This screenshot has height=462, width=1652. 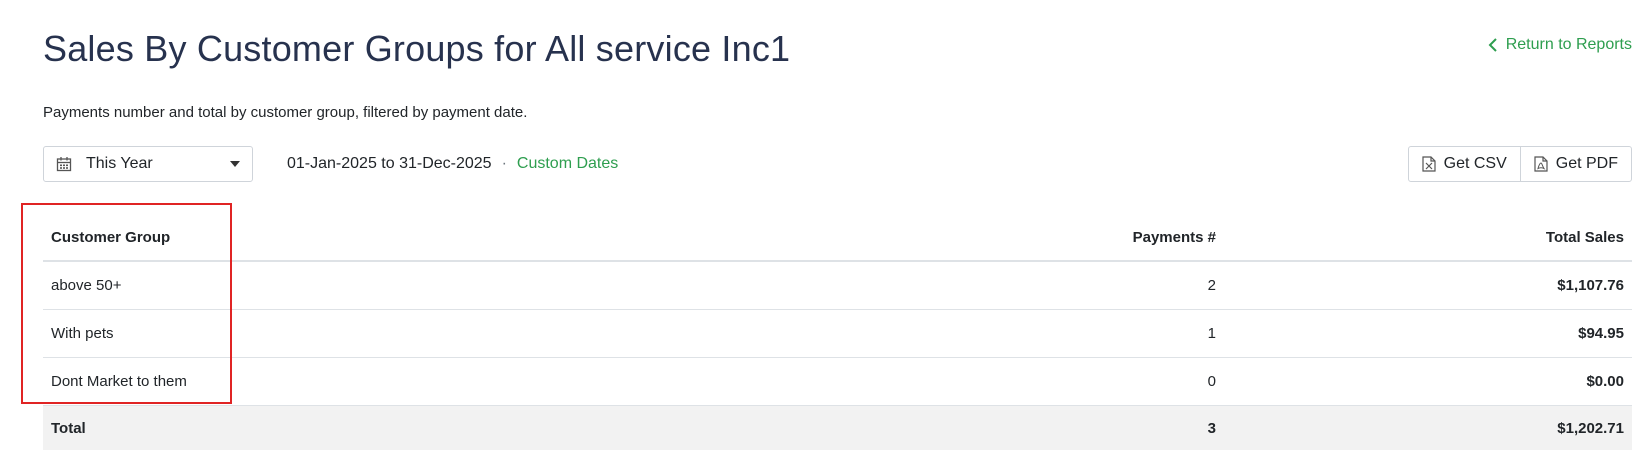 I want to click on export-button-group: Get CSV Get PDF, so click(x=1519, y=164).